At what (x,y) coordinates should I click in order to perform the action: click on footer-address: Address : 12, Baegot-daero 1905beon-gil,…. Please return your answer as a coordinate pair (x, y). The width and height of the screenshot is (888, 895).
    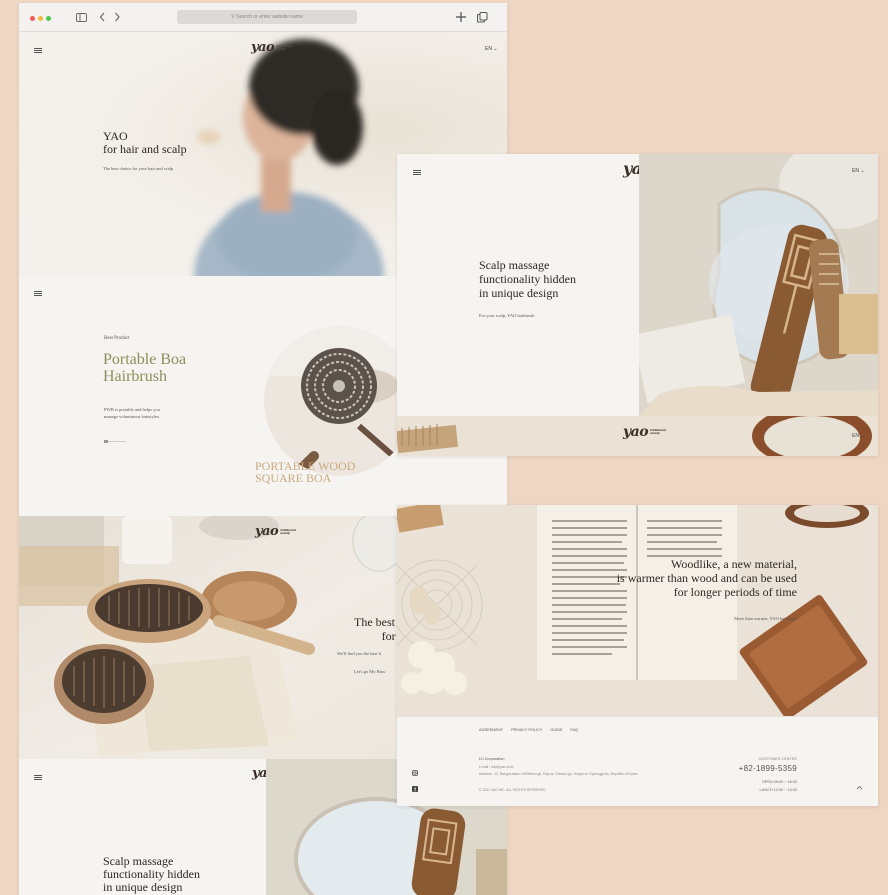
    Looking at the image, I should click on (558, 774).